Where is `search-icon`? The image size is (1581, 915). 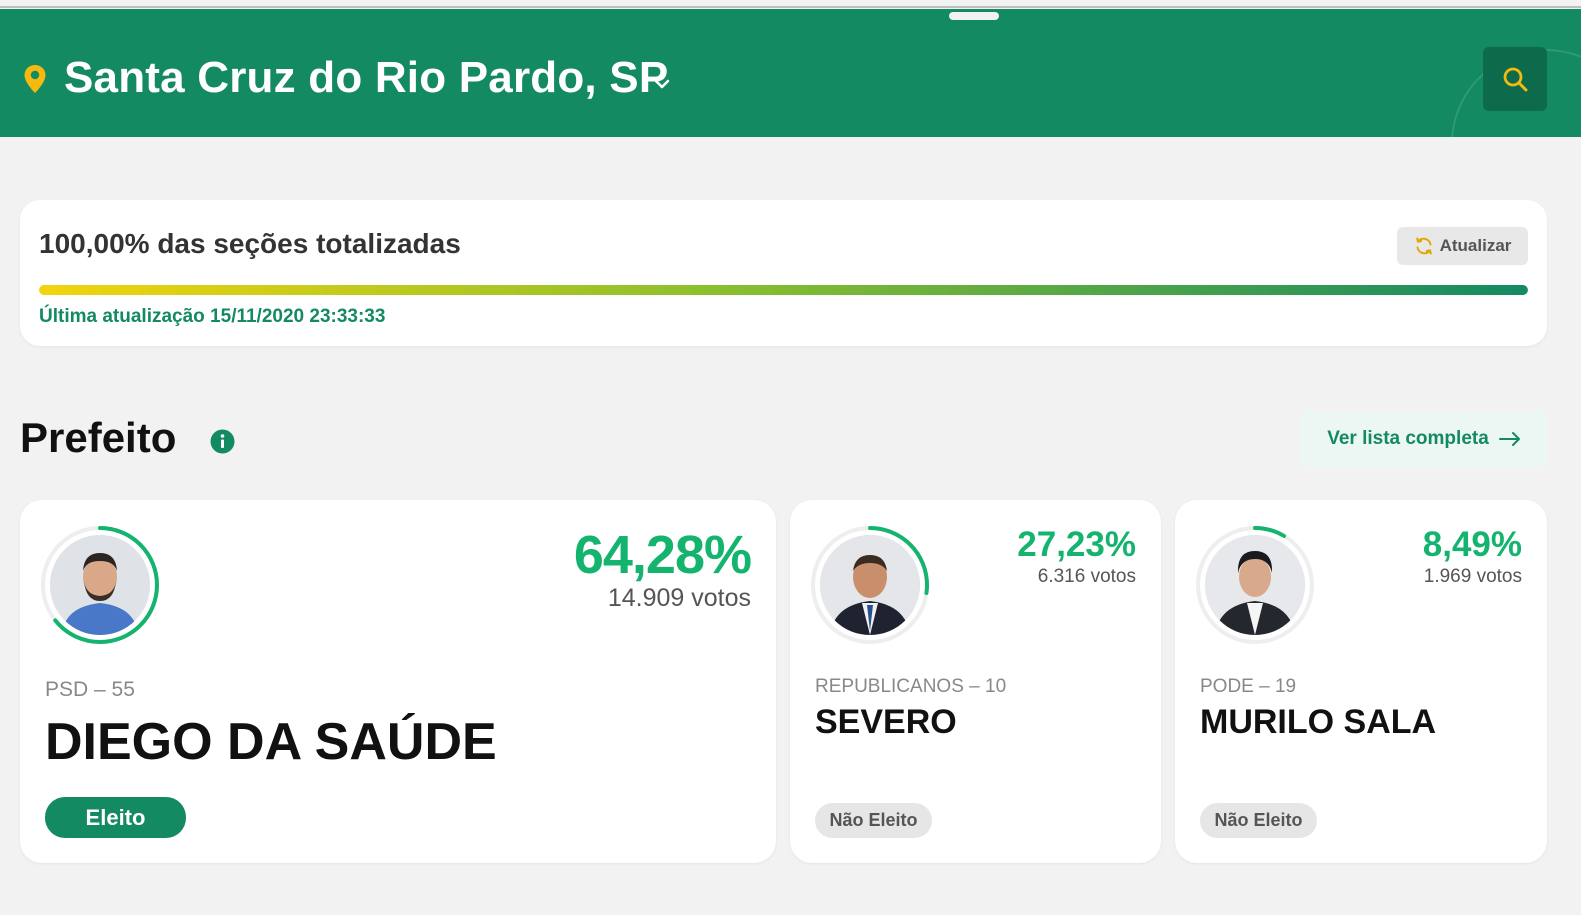 search-icon is located at coordinates (1515, 79).